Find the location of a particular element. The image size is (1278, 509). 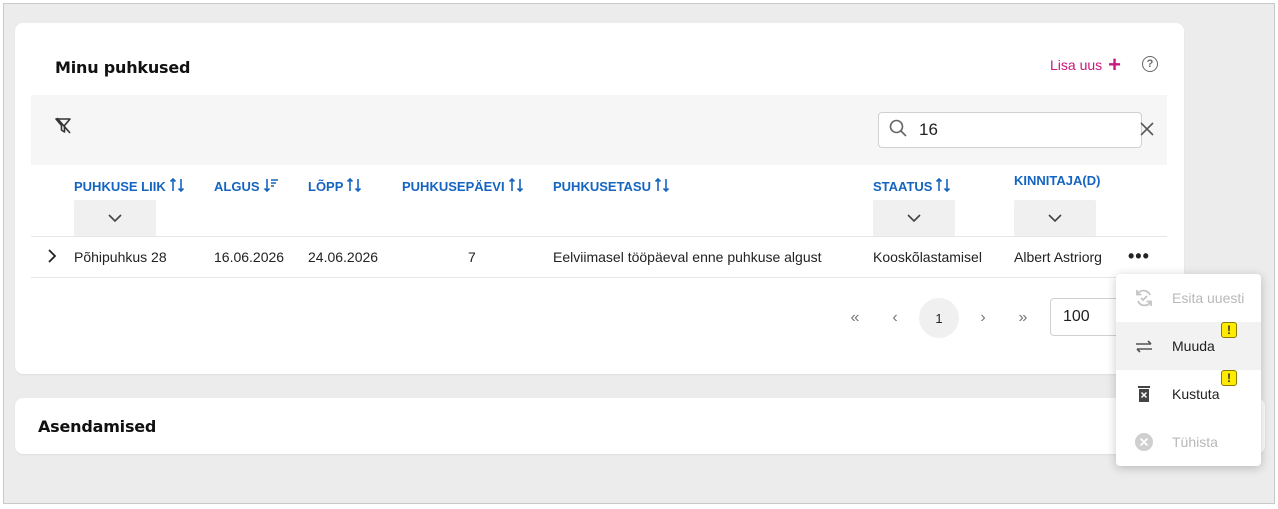

sort-desc-icon is located at coordinates (271, 186).